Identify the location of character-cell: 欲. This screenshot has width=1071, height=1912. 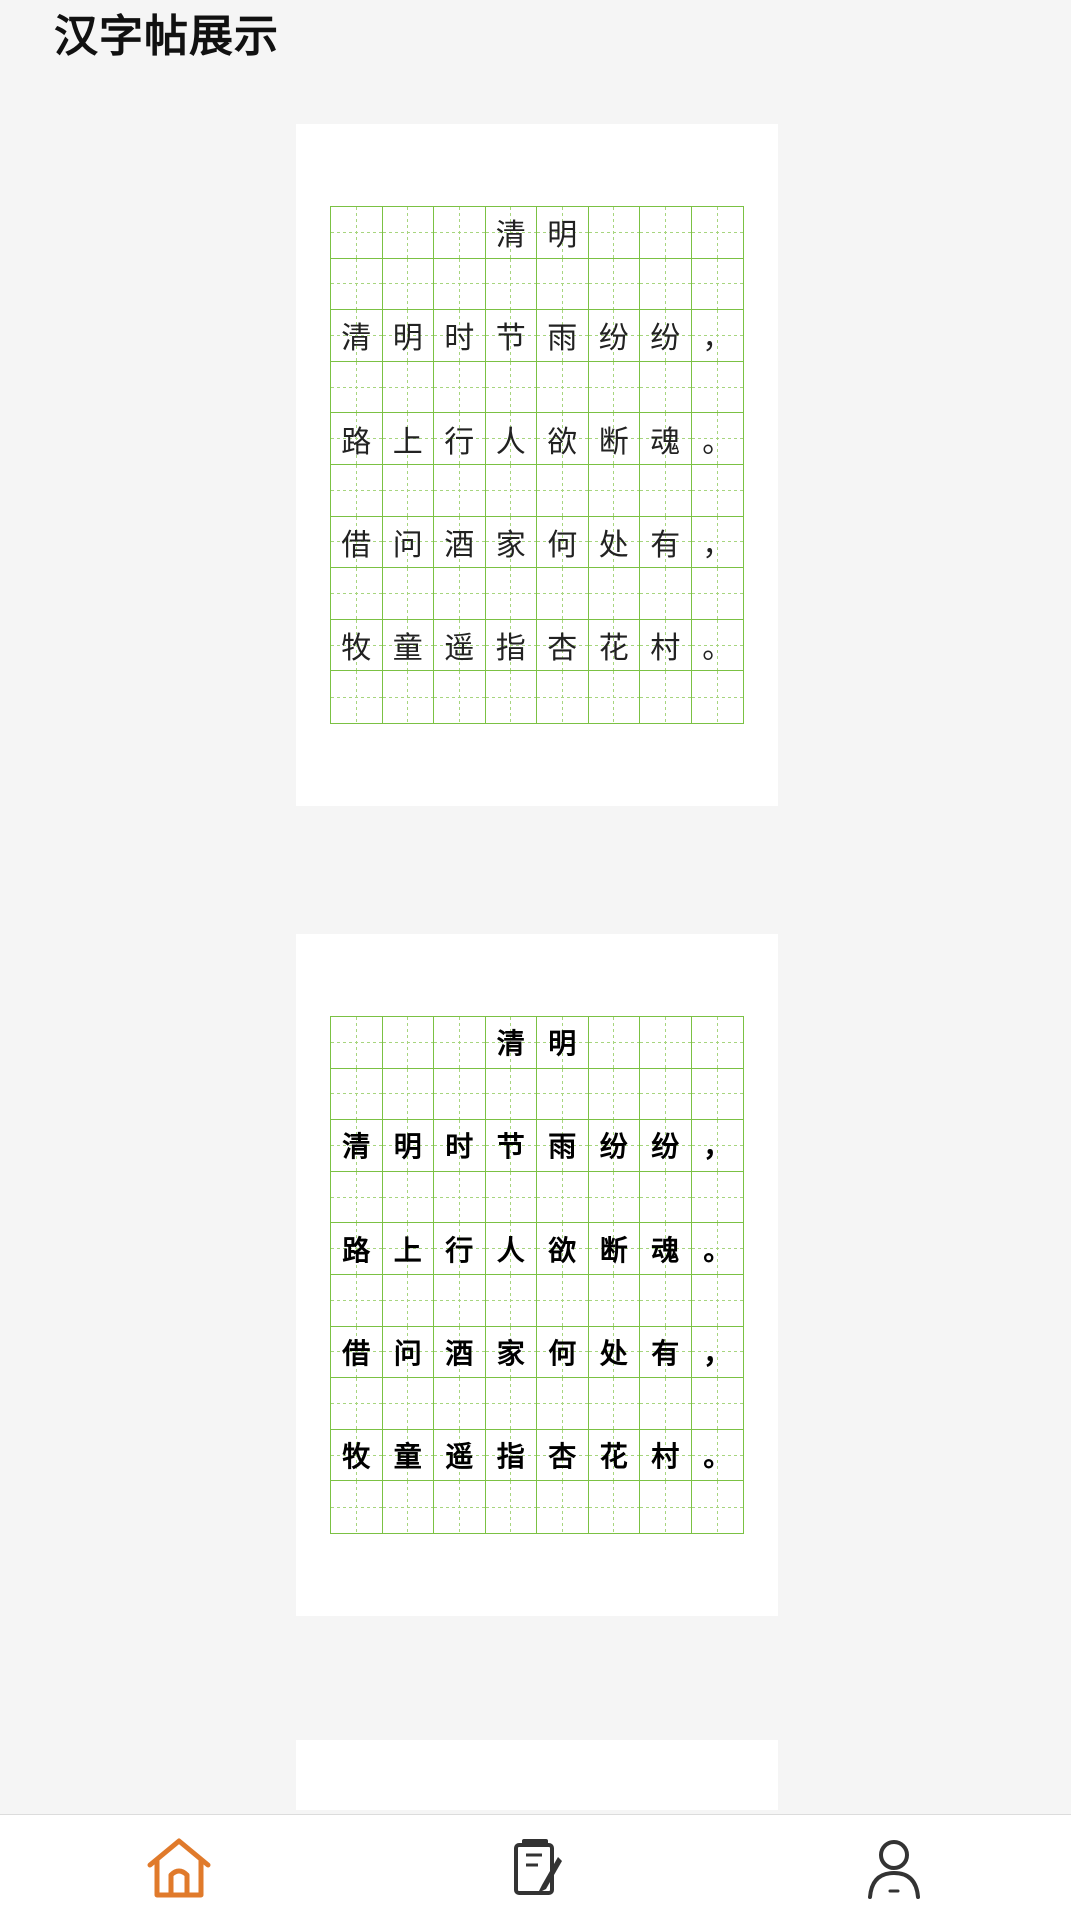
(563, 439).